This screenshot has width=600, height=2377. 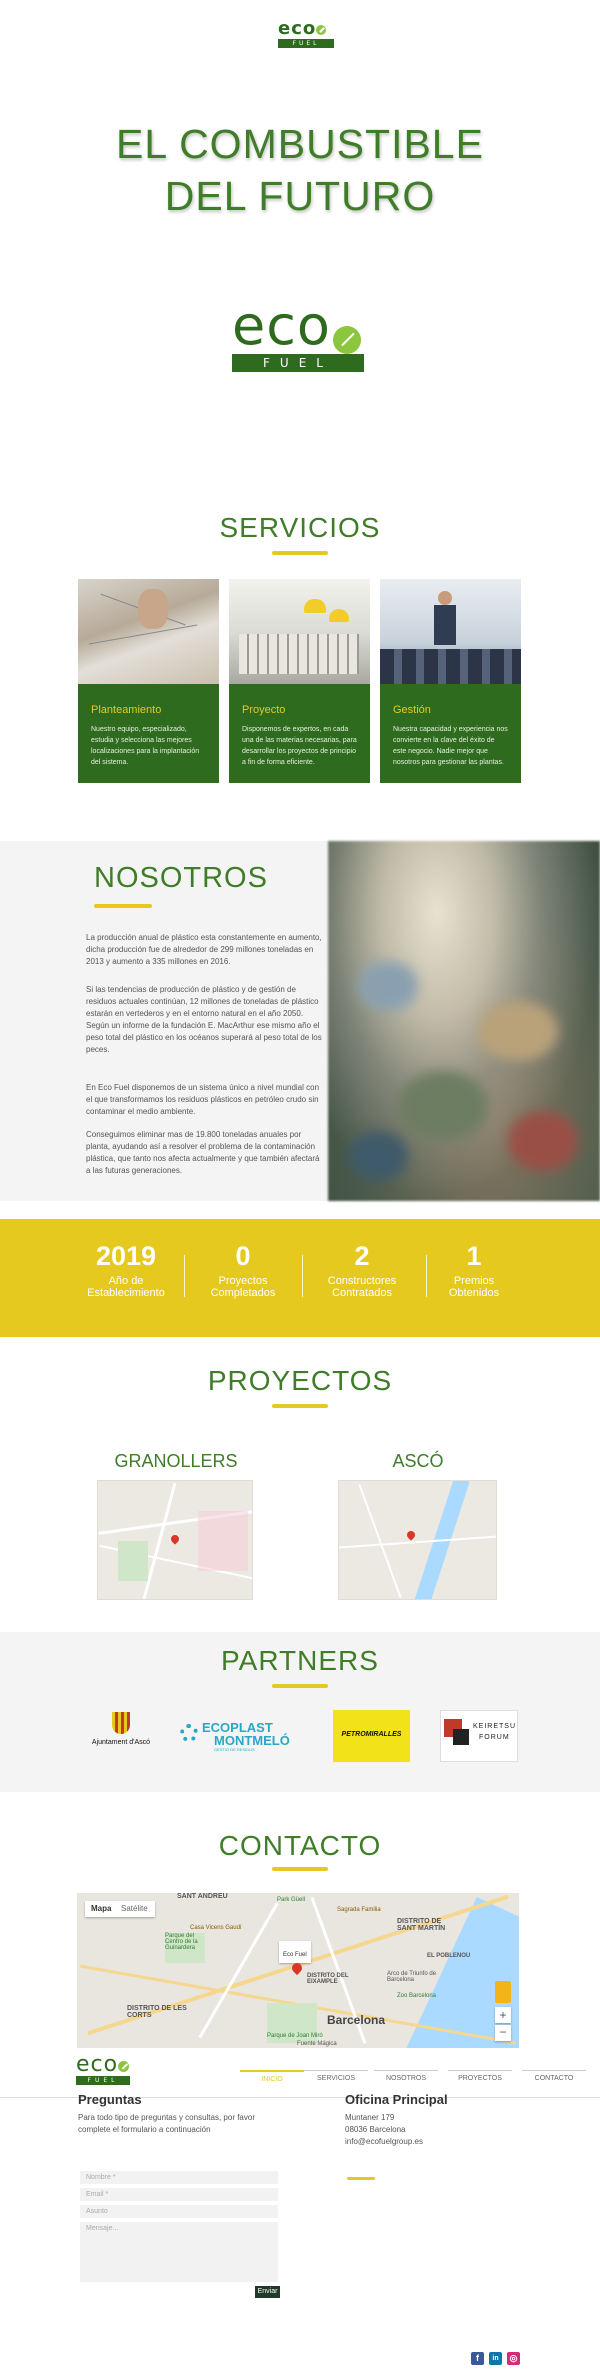 What do you see at coordinates (477, 2358) in the screenshot?
I see `facebook-icon: f` at bounding box center [477, 2358].